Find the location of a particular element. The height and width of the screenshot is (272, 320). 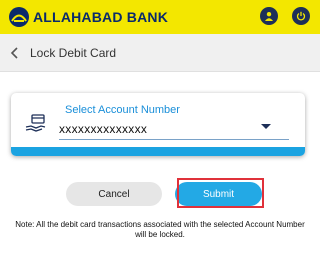

page-title: Lock Debit Card is located at coordinates (73, 52).